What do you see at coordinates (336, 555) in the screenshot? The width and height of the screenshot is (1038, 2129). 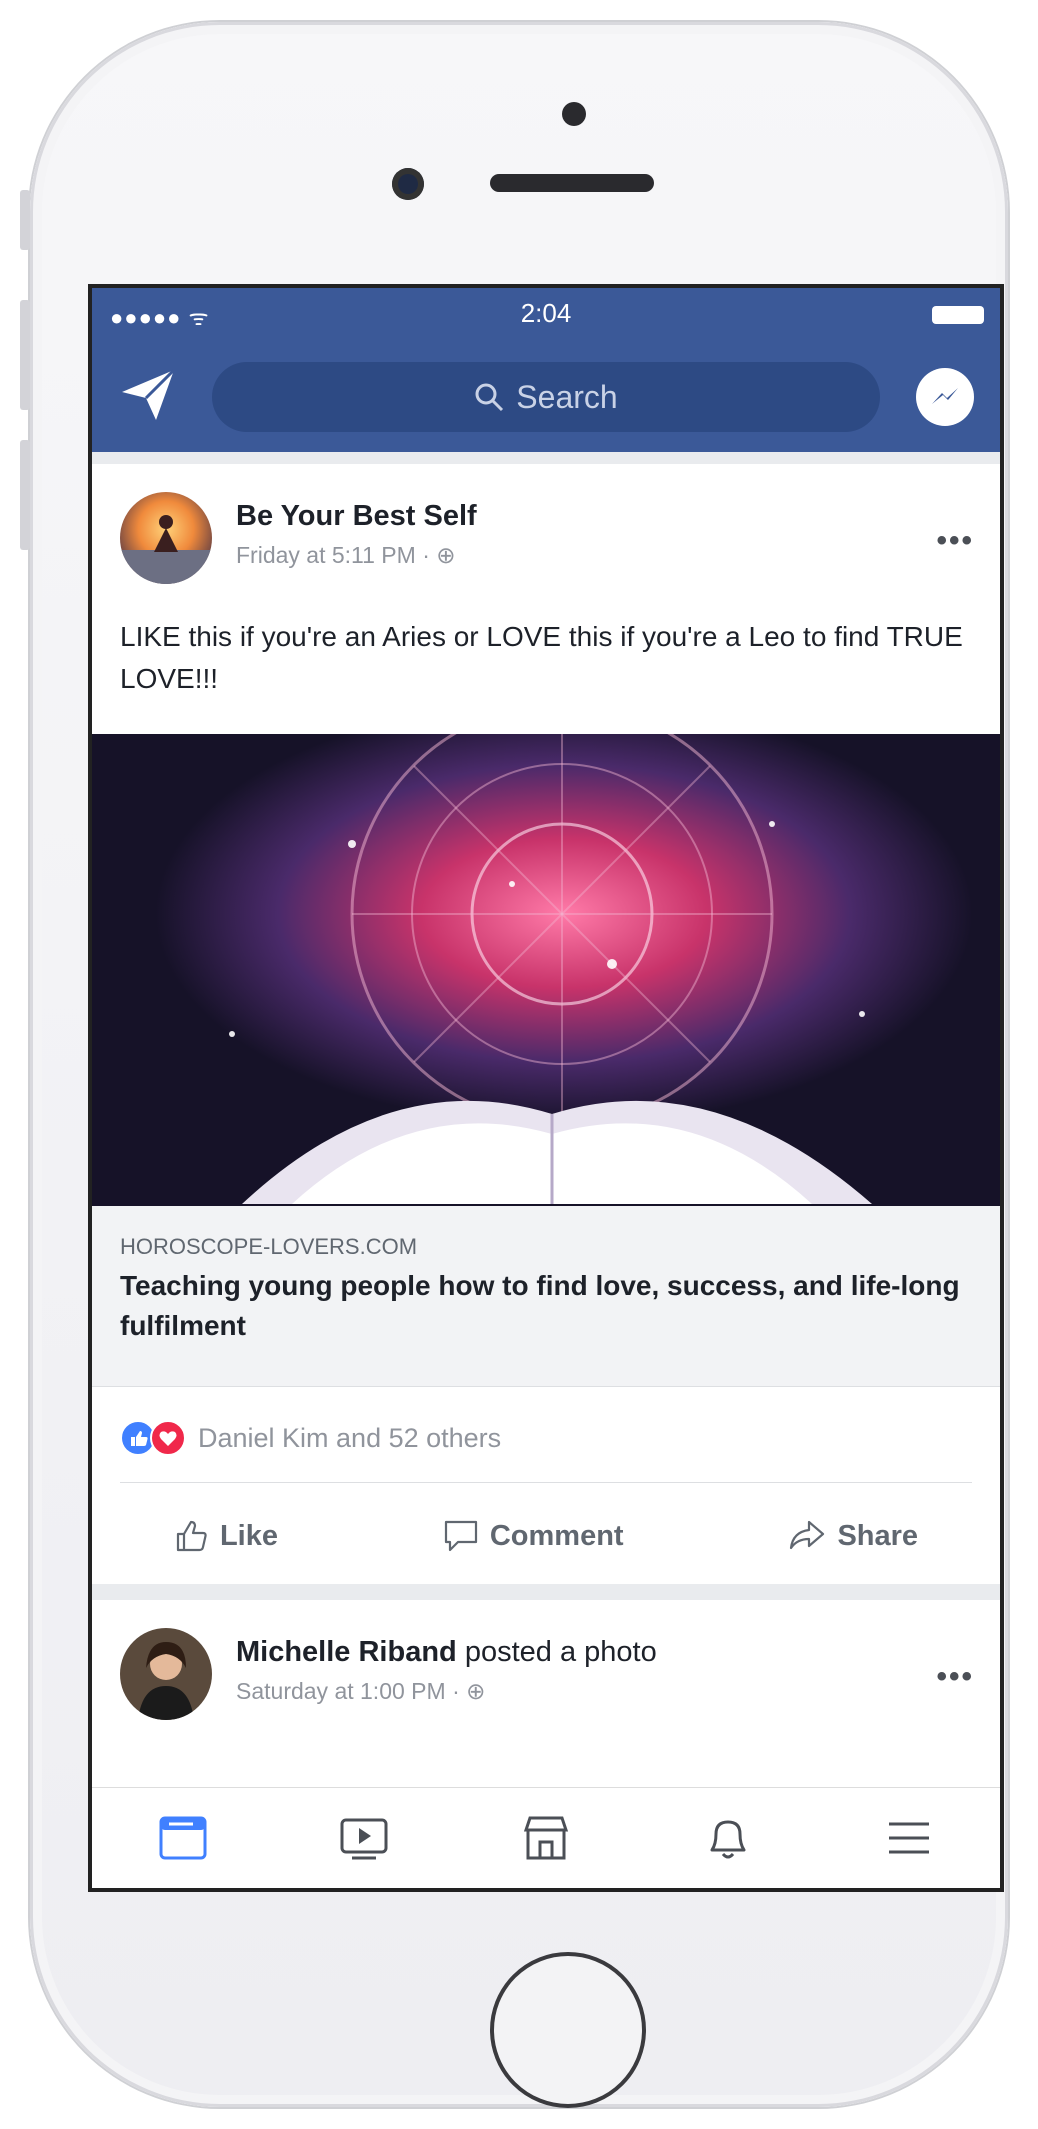 I see `timestamp-text: Friday at 5:11 PM ·` at bounding box center [336, 555].